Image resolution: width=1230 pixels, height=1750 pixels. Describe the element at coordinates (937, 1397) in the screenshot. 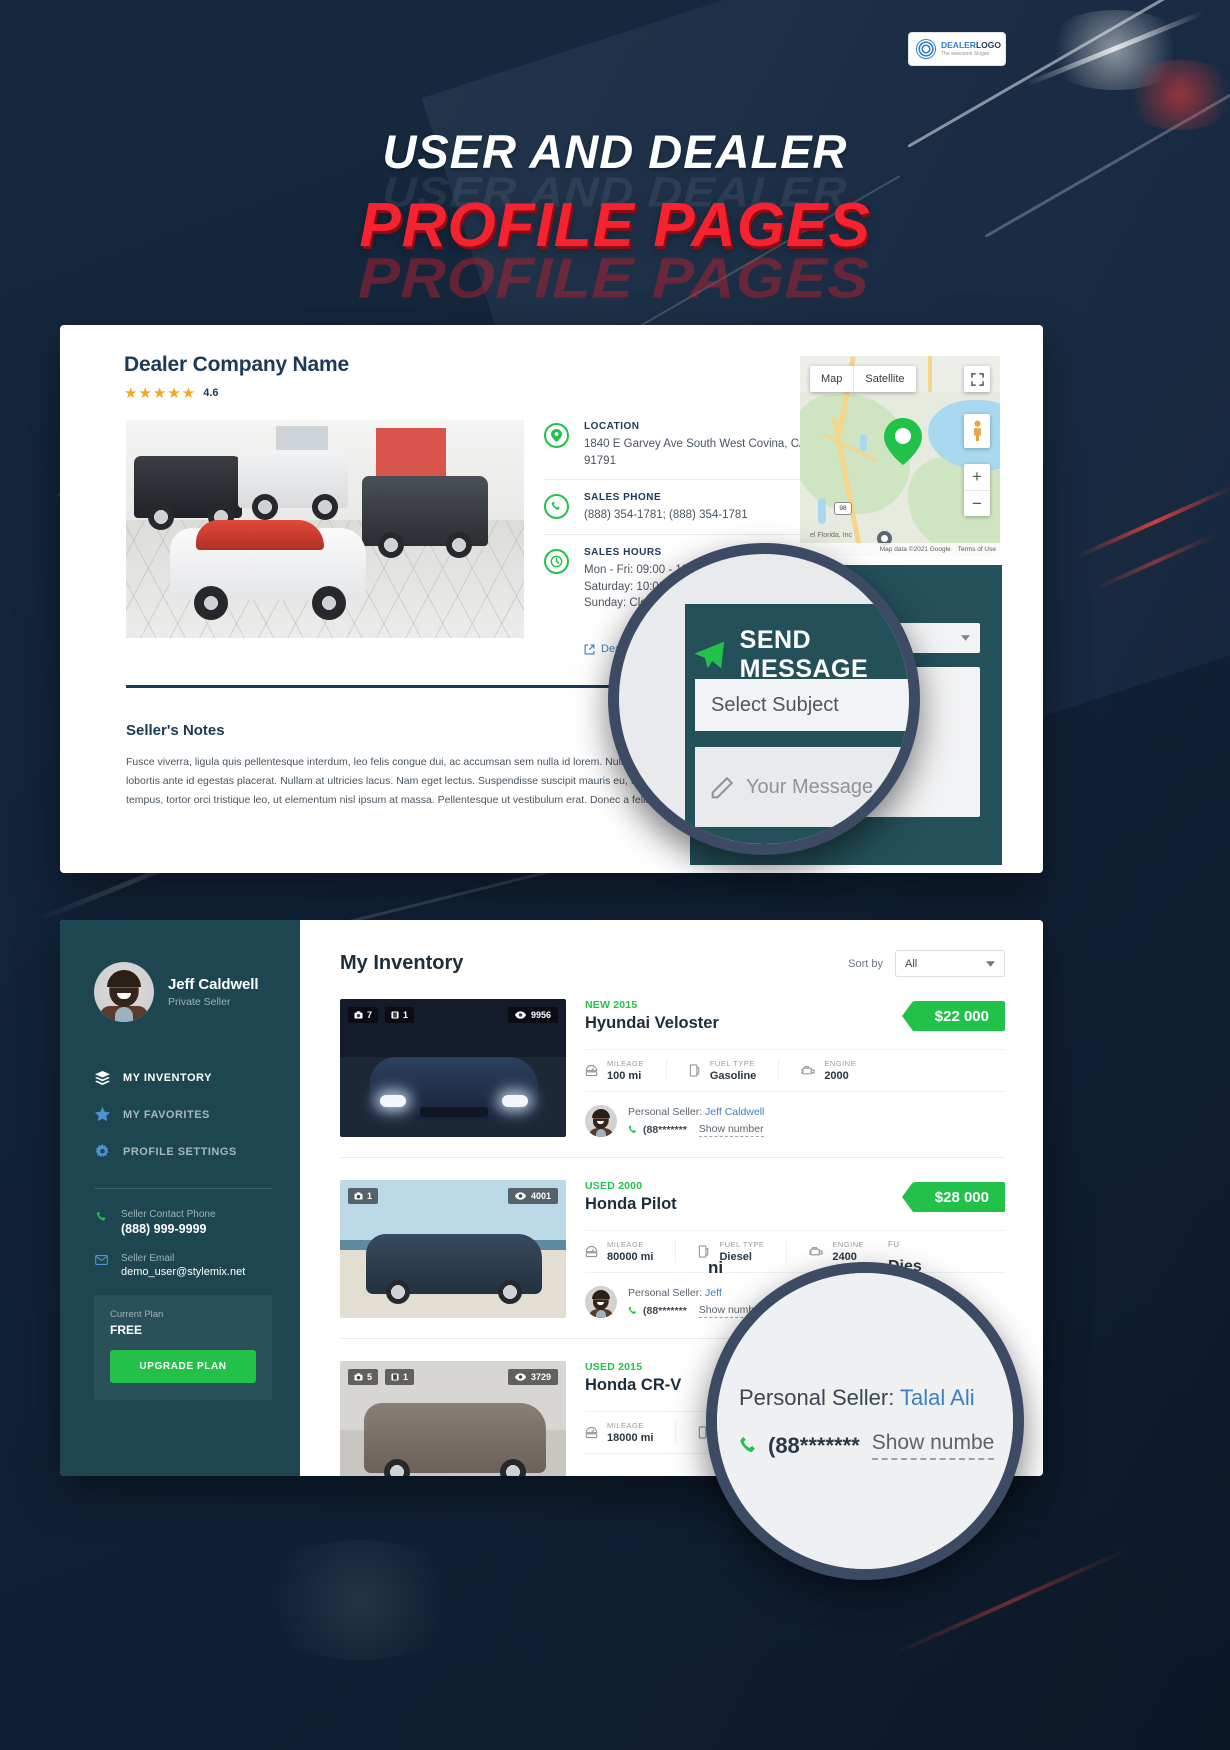

I see `magnified-seller-name: Talal Ali` at that location.